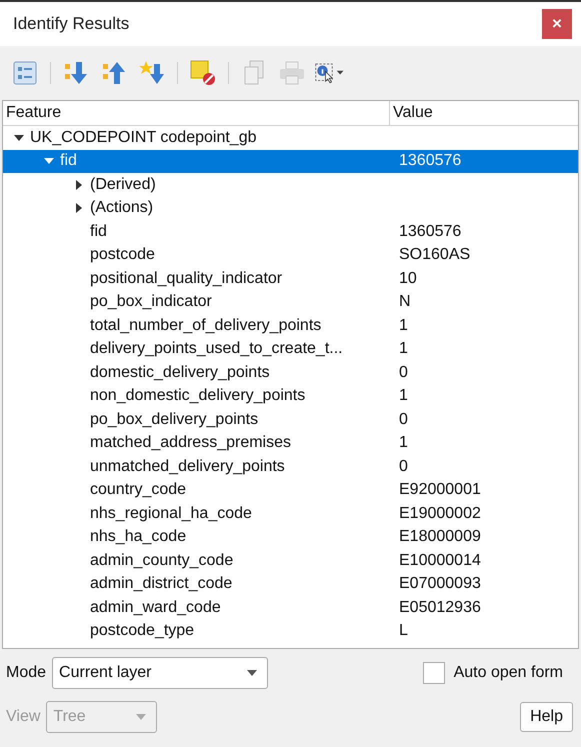 This screenshot has width=581, height=747. Describe the element at coordinates (290, 255) in the screenshot. I see `tree-row: postcode SO160AS` at that location.